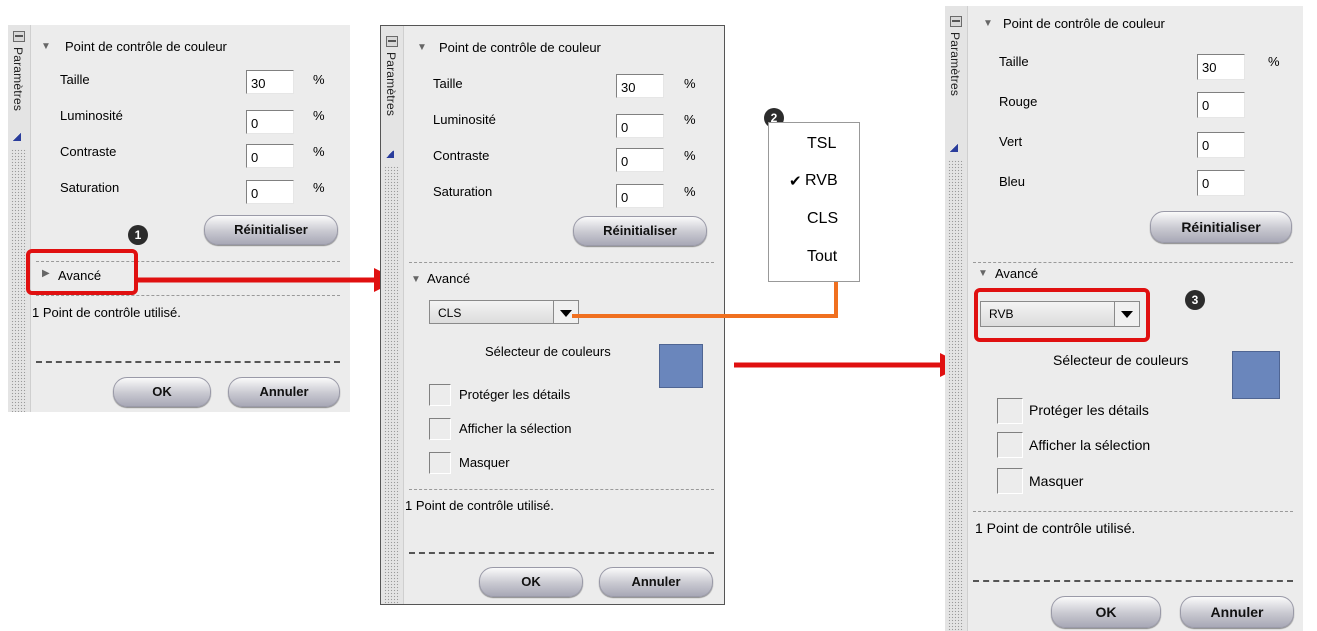 The image size is (1317, 631). What do you see at coordinates (822, 219) in the screenshot?
I see `menu-item-cls: CLS` at bounding box center [822, 219].